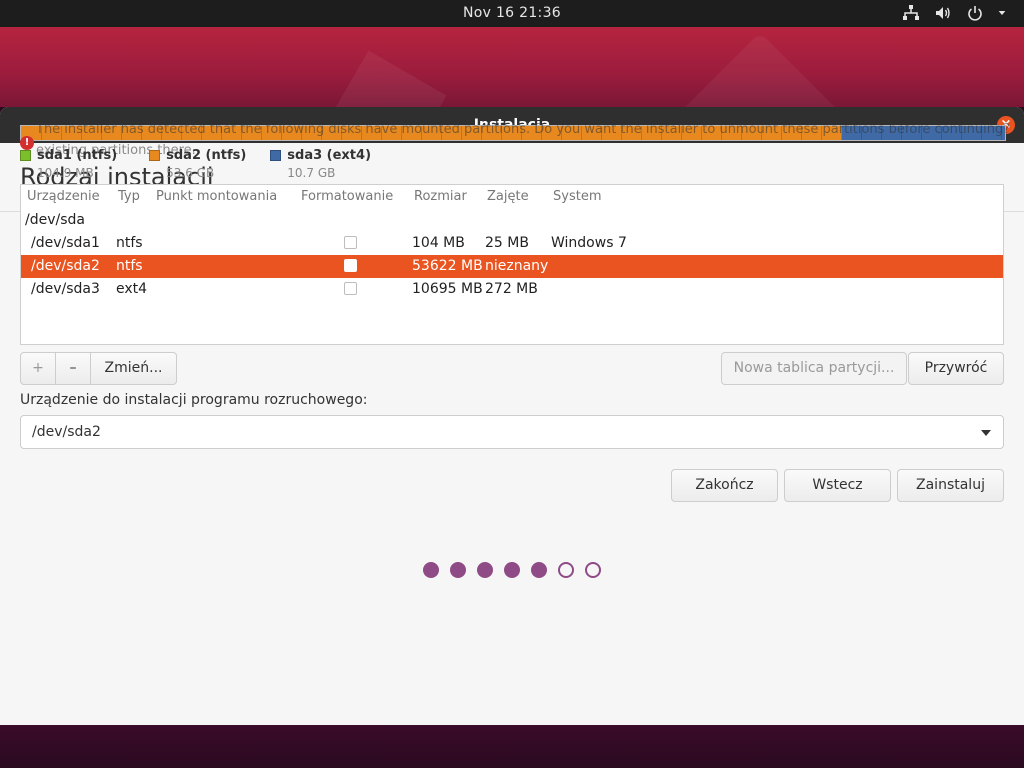 This screenshot has height=768, width=1024. I want to click on back-button: Wstecz, so click(837, 485).